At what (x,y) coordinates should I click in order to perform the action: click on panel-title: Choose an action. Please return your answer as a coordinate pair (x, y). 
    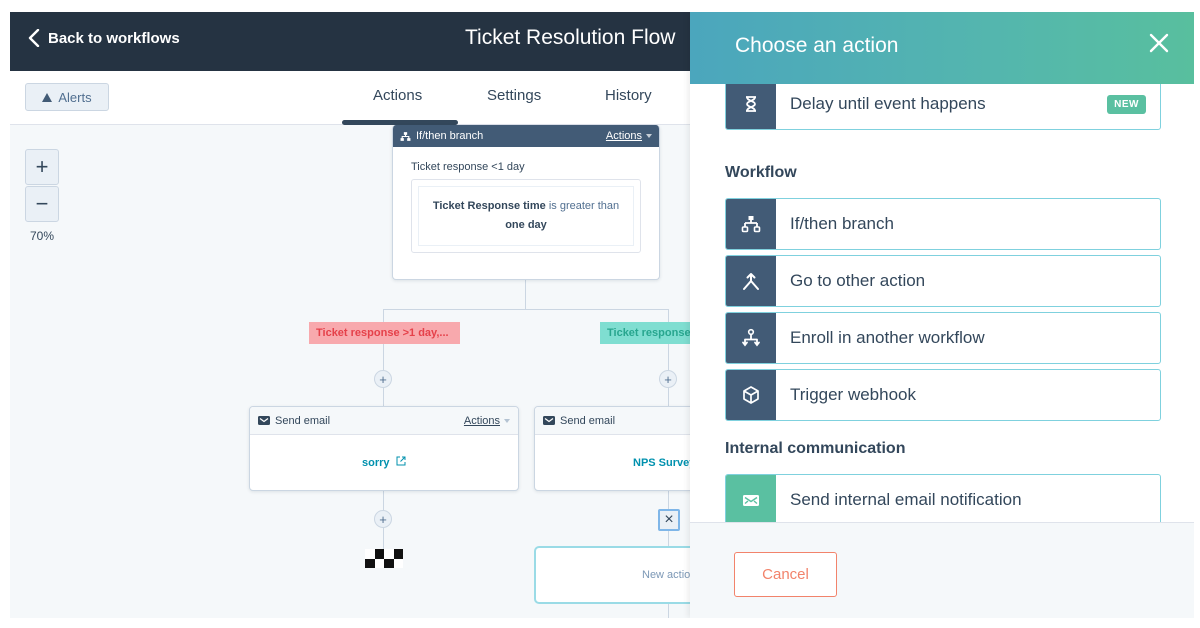
    Looking at the image, I should click on (817, 45).